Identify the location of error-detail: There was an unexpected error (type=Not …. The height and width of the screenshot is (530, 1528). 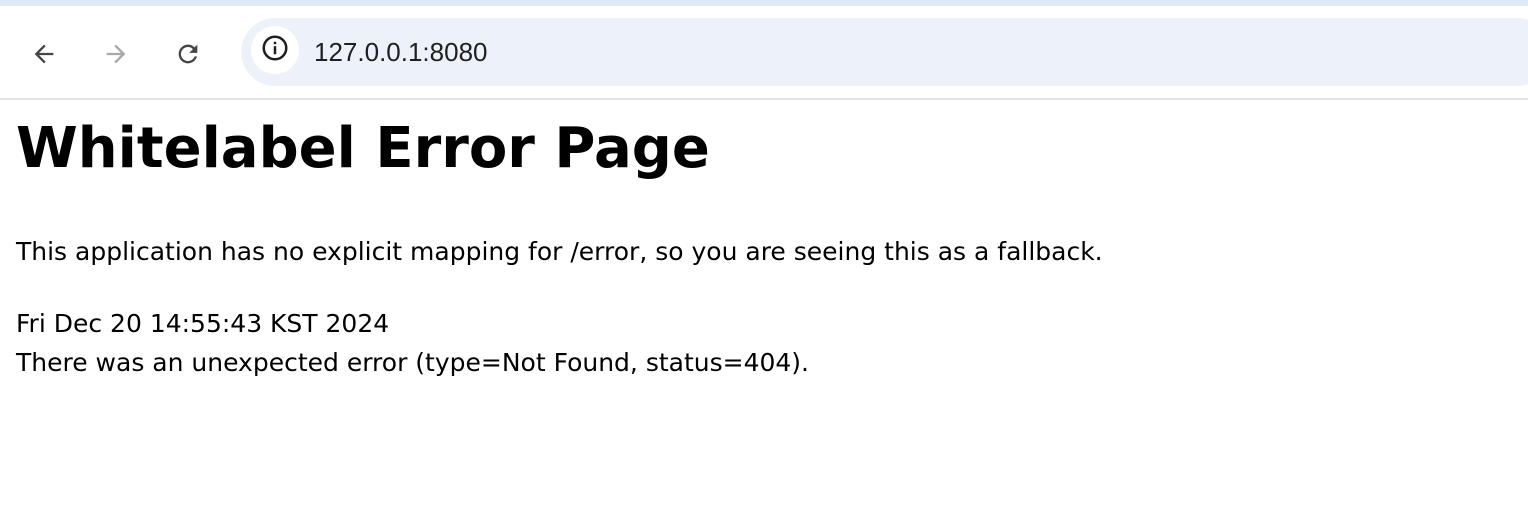
(413, 362).